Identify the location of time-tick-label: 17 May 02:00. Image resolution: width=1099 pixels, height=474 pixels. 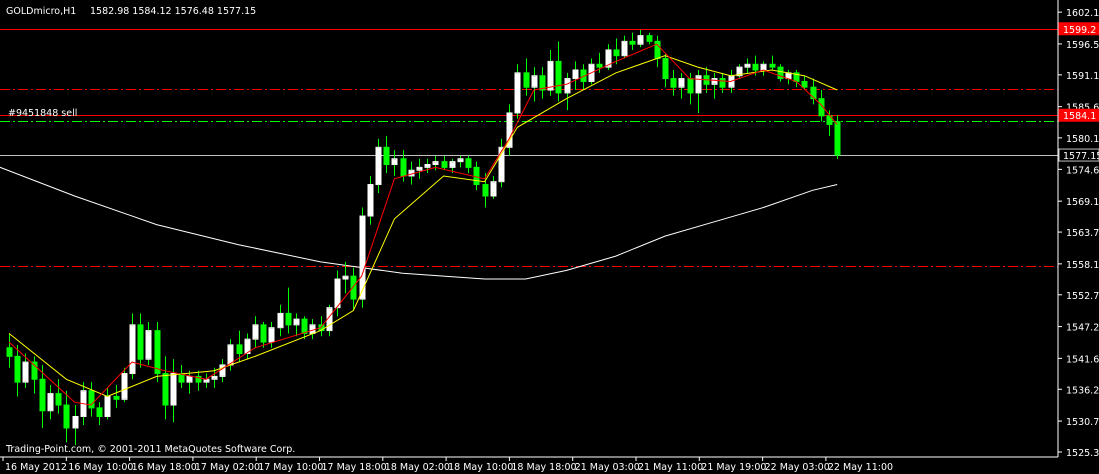
(227, 467).